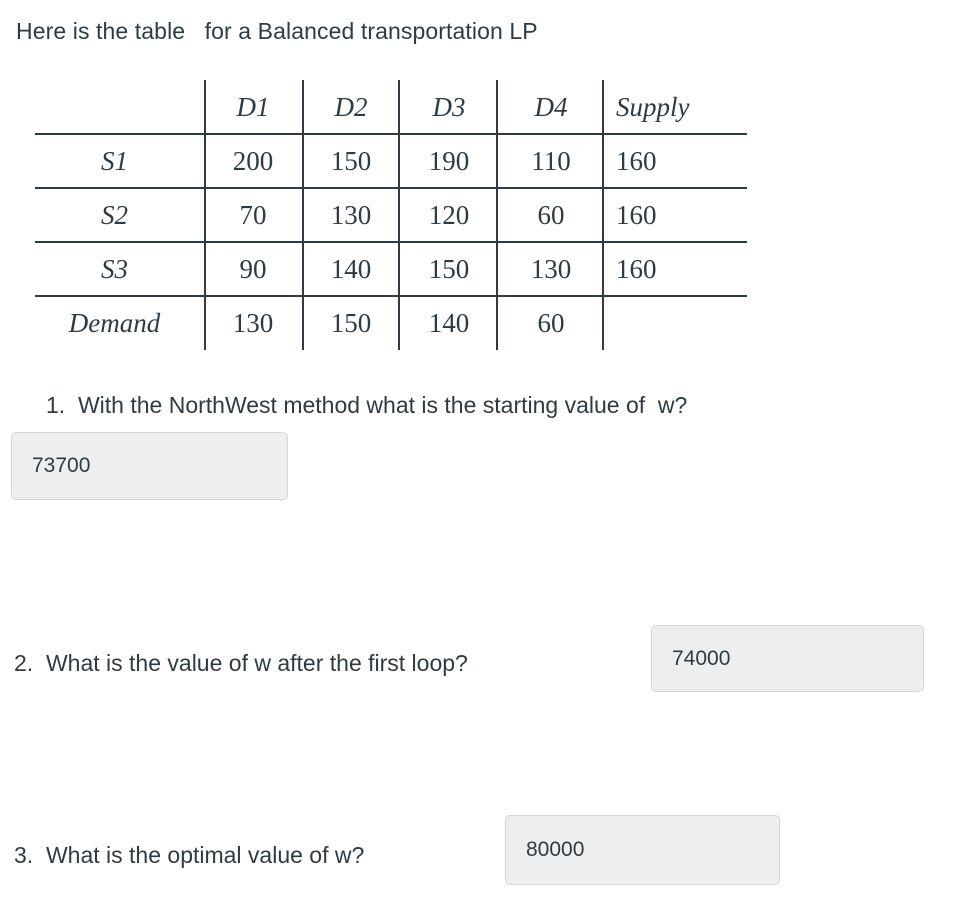 The width and height of the screenshot is (972, 904). Describe the element at coordinates (392, 269) in the screenshot. I see `table-row: S3 90 140 150 130 160` at that location.